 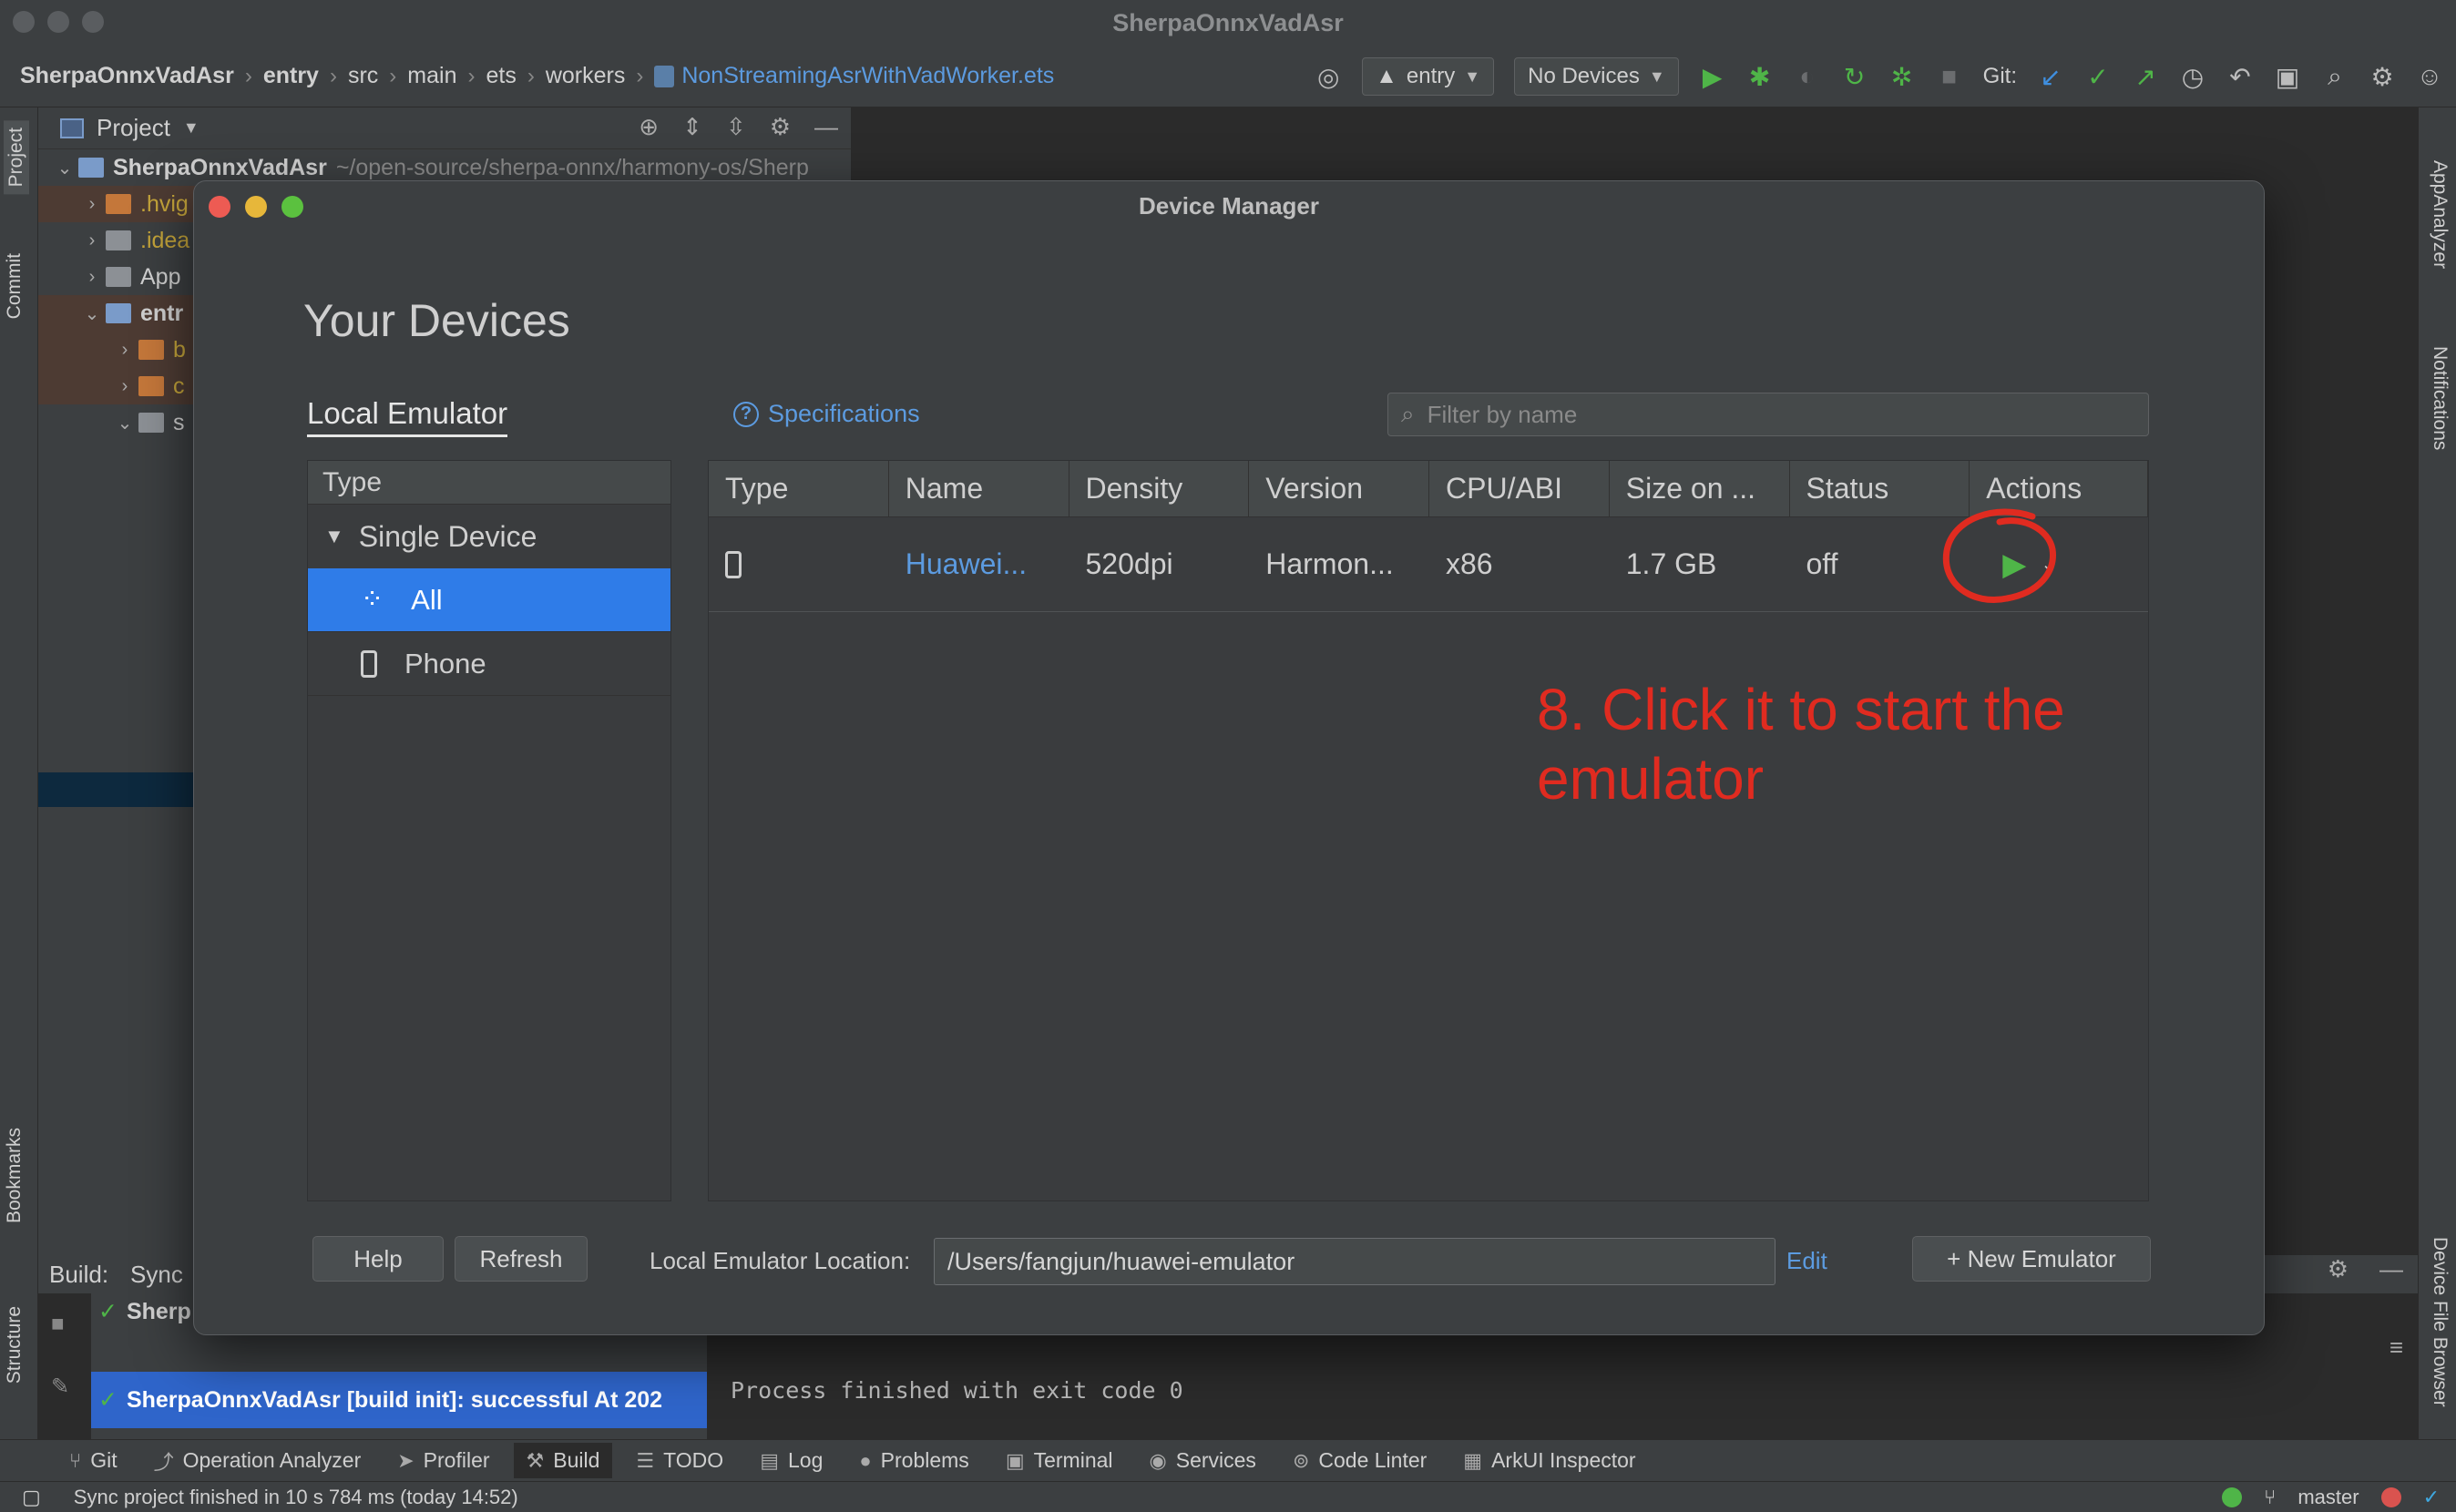 I want to click on filter-input, so click(x=1773, y=415).